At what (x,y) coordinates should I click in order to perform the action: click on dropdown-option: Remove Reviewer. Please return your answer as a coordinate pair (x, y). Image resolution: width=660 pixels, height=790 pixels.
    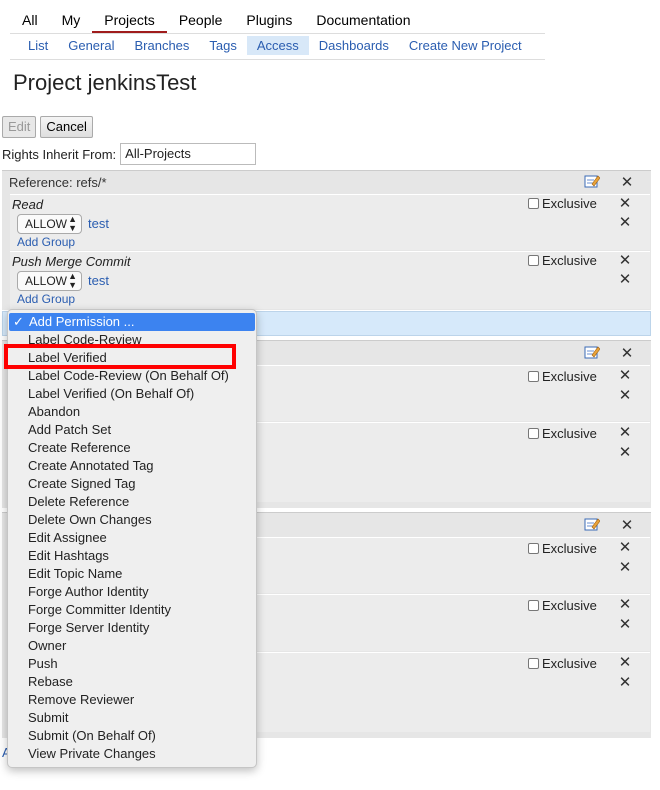
    Looking at the image, I should click on (132, 700).